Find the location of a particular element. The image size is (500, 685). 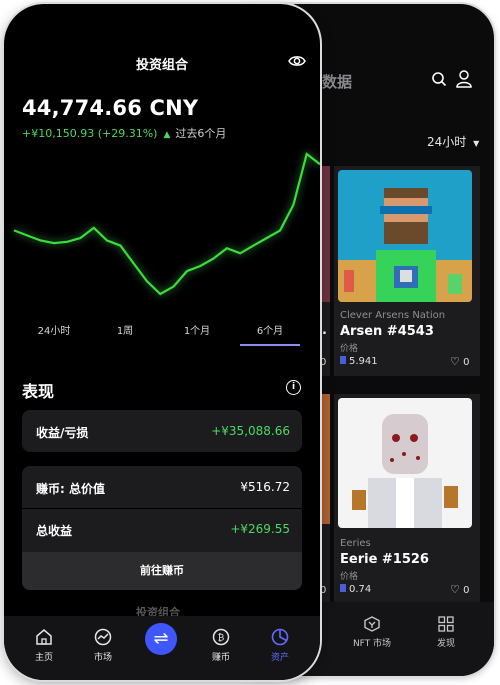

portfolio-chart is located at coordinates (166, 224).